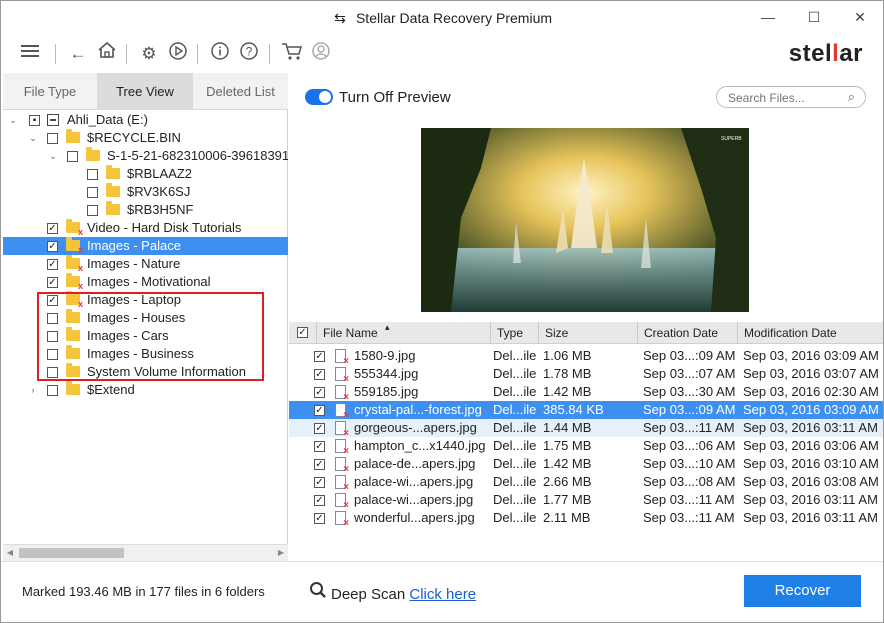  What do you see at coordinates (74, 264) in the screenshot?
I see `deleted-folder-icon: x` at bounding box center [74, 264].